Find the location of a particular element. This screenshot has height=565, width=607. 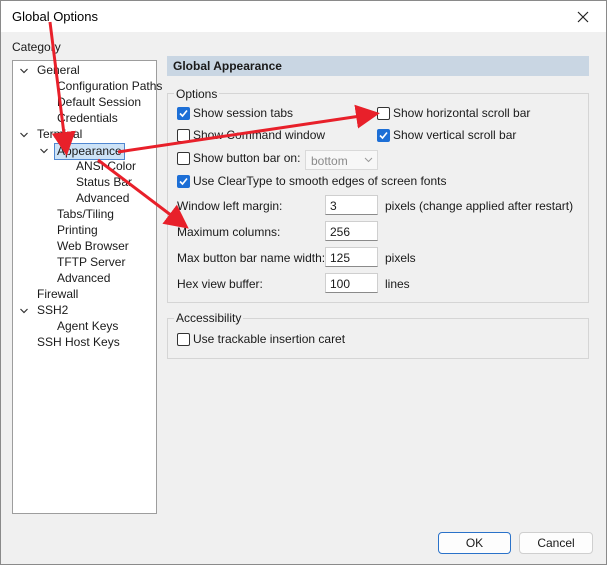

close-icon is located at coordinates (583, 16).